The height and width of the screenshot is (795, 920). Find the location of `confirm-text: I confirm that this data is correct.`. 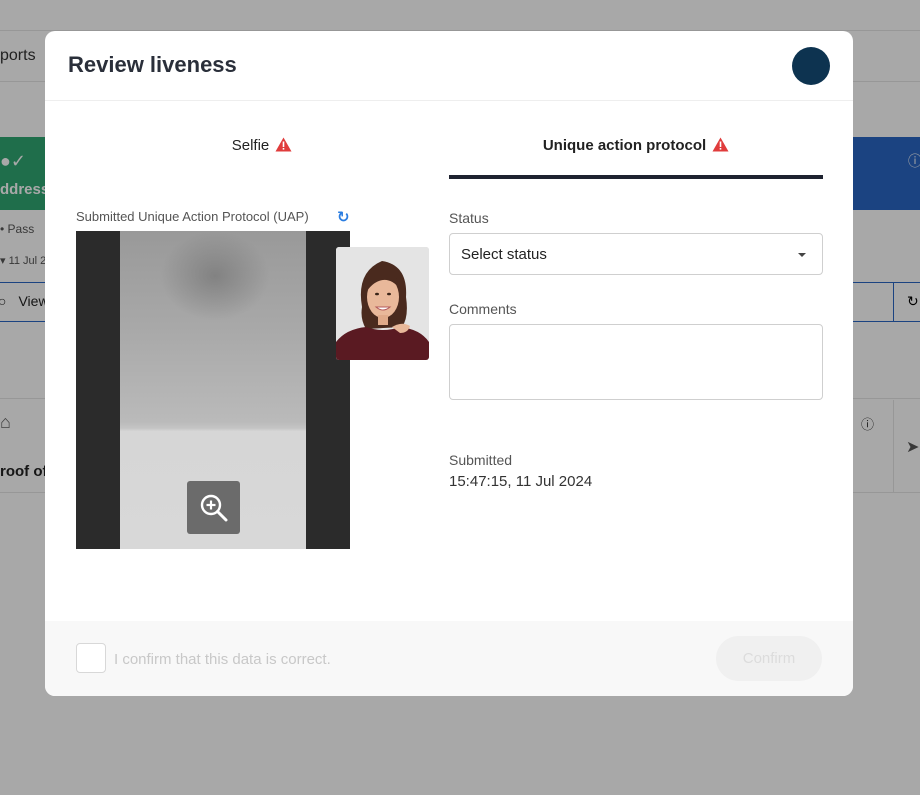

confirm-text: I confirm that this data is correct. is located at coordinates (222, 659).